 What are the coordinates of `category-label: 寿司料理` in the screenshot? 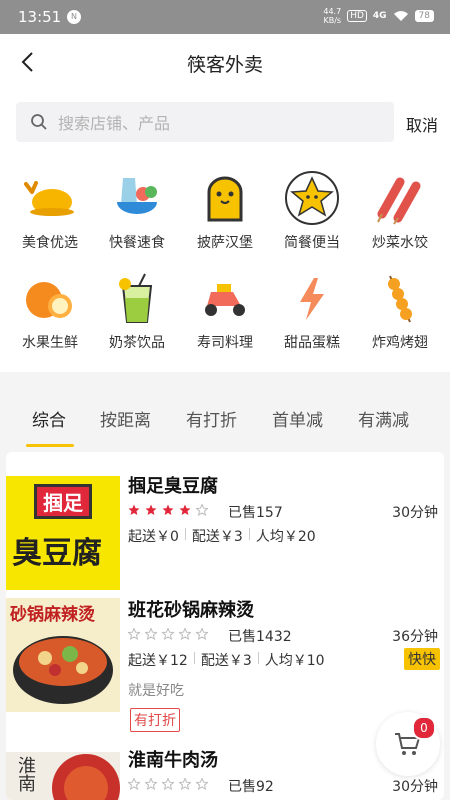 It's located at (225, 343).